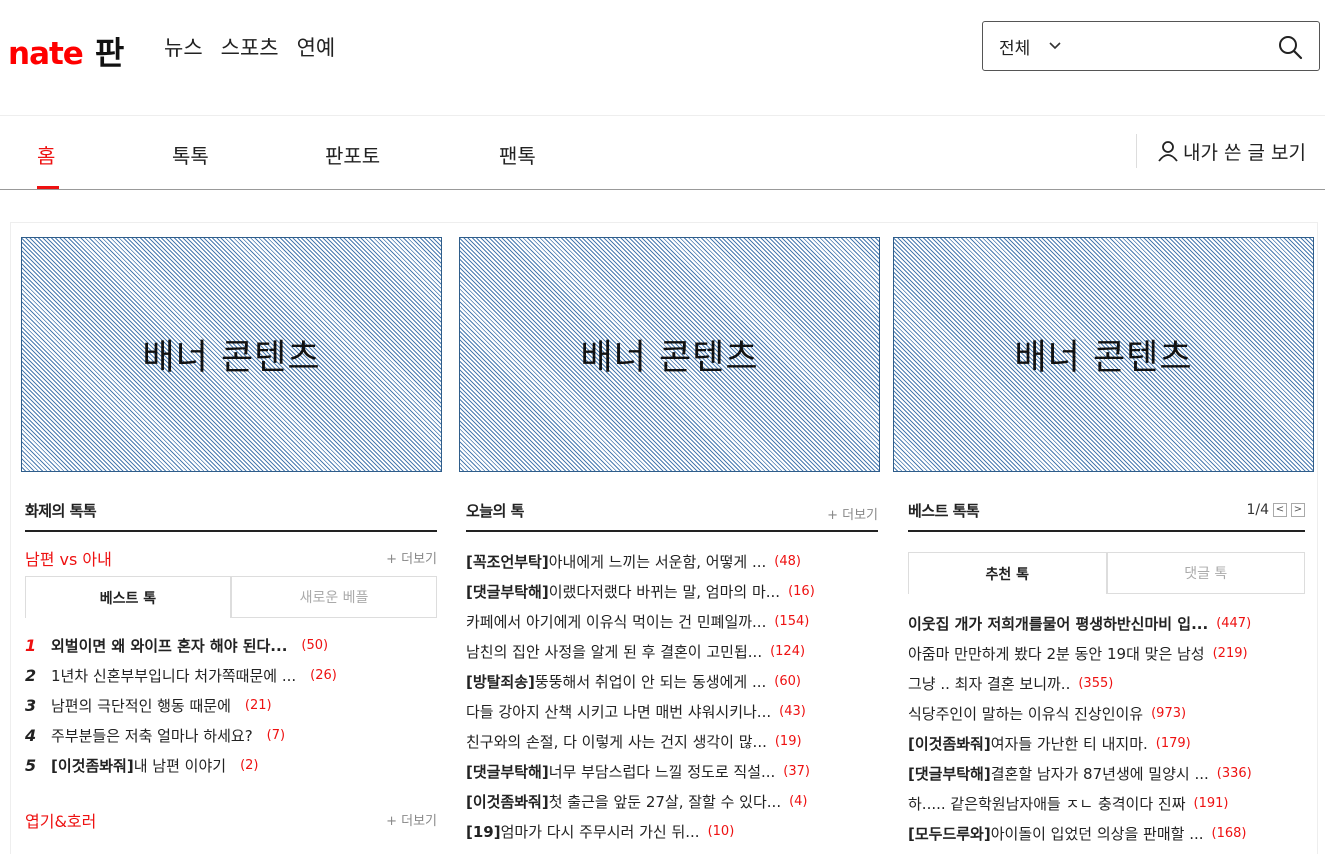  I want to click on user-icon, so click(1168, 151).